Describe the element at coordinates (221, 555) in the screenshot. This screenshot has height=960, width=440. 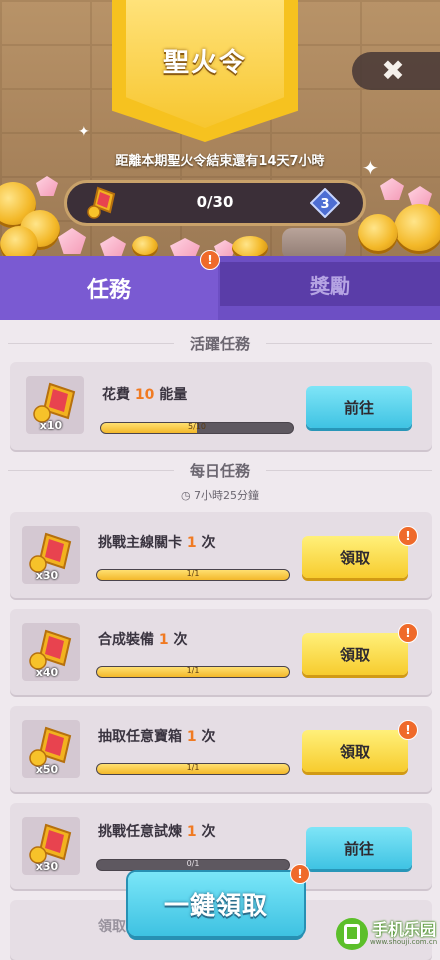
I see `task-card: x30 挑戰主線關卡 1 次 1/1 領取 !` at that location.